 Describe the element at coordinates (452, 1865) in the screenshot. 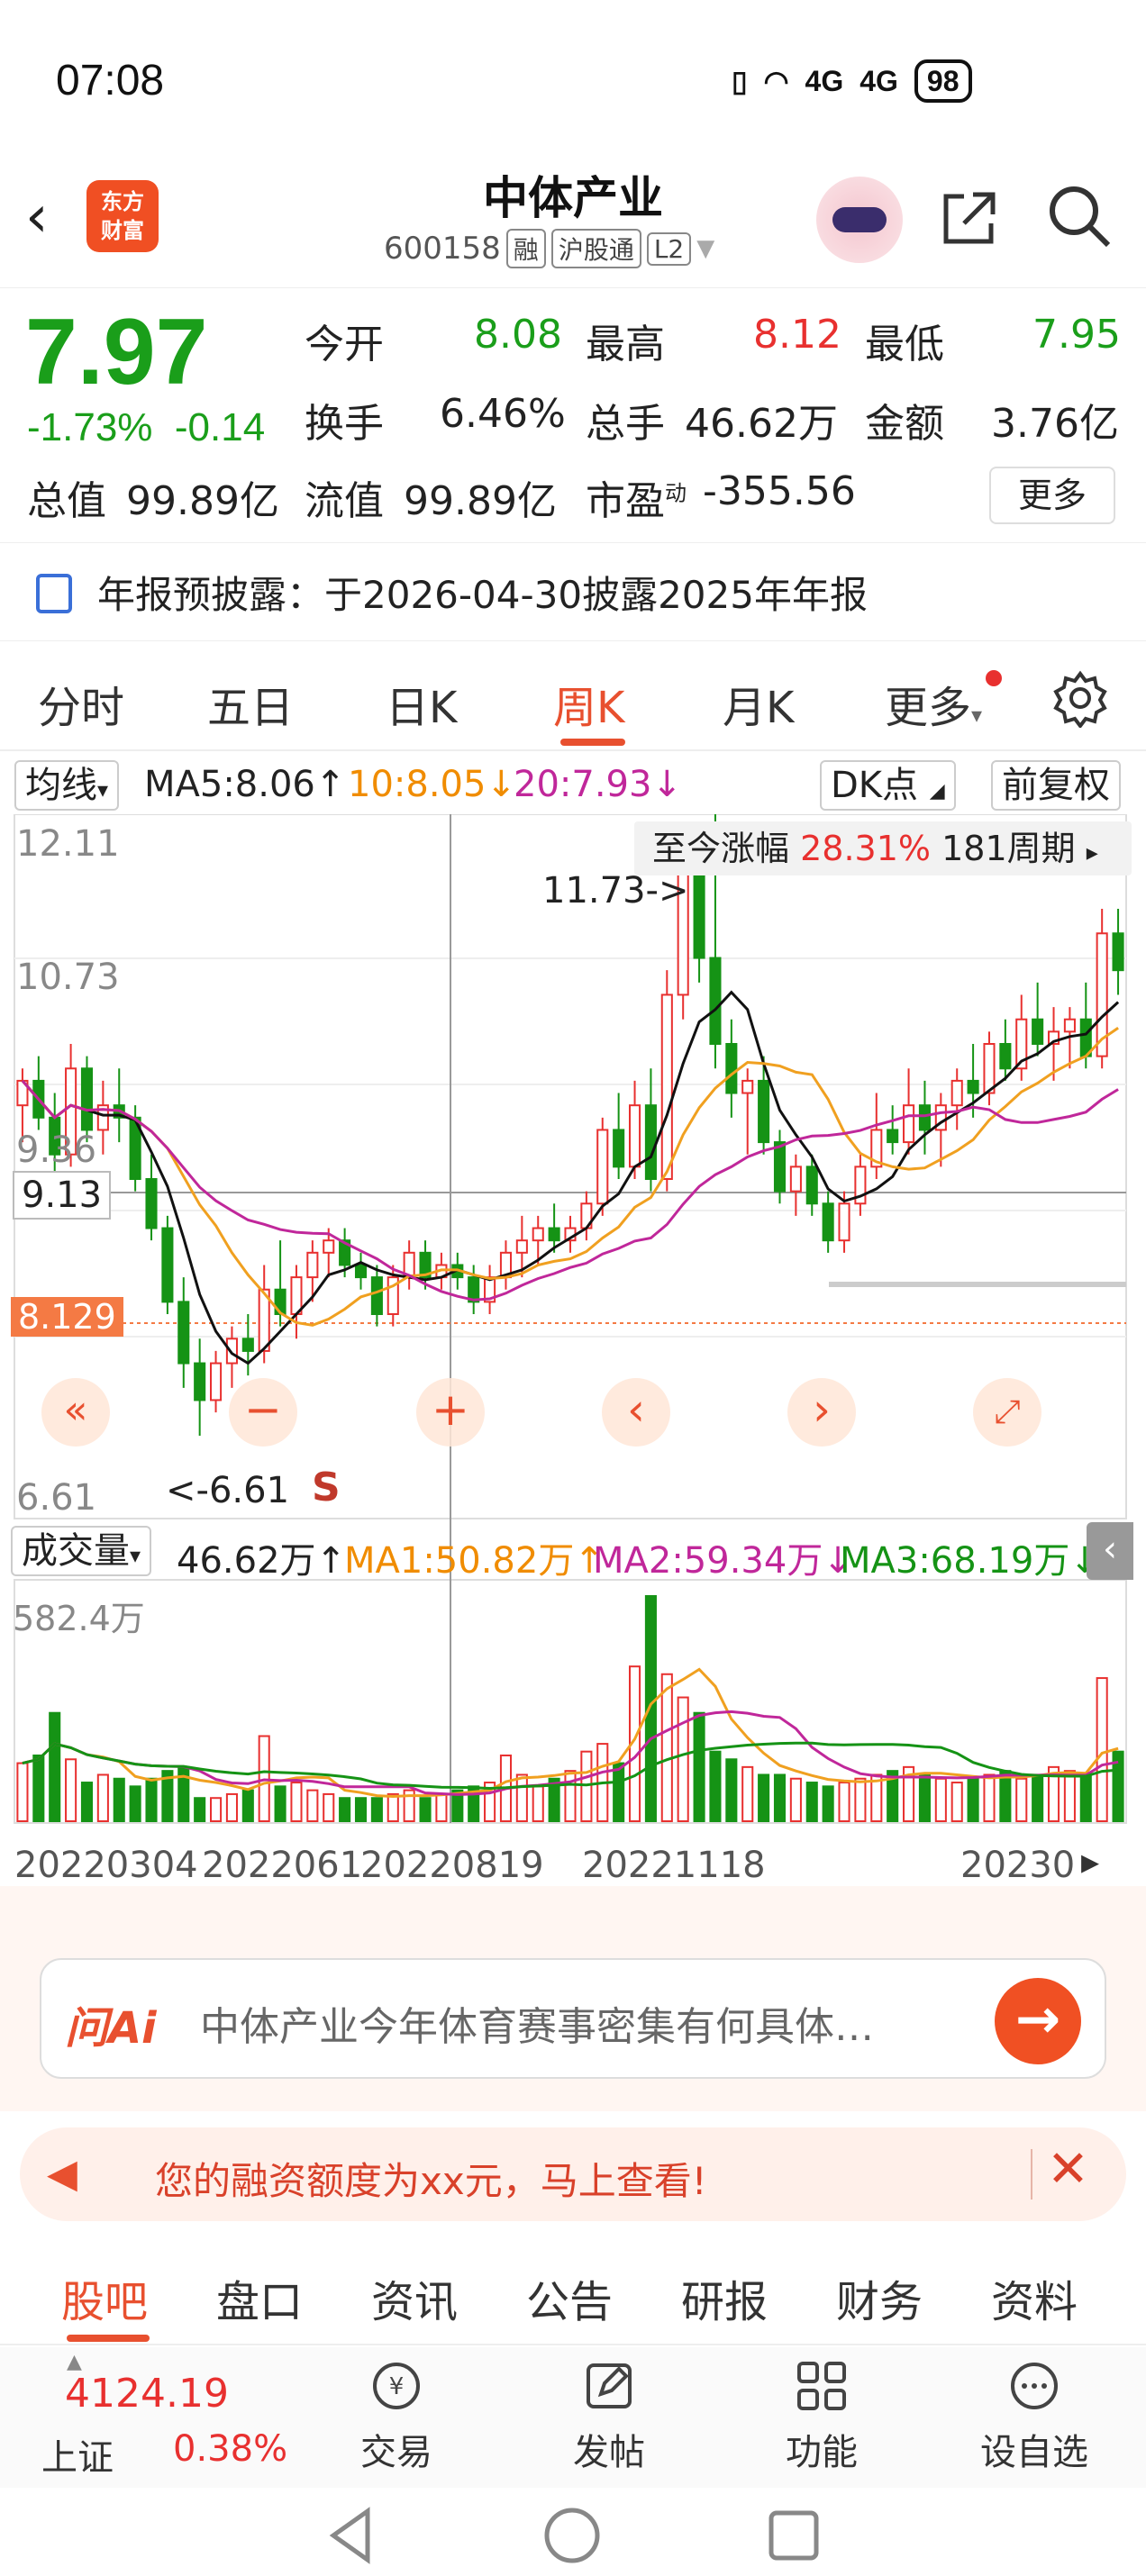

I see `date-label-3: 20220819` at that location.